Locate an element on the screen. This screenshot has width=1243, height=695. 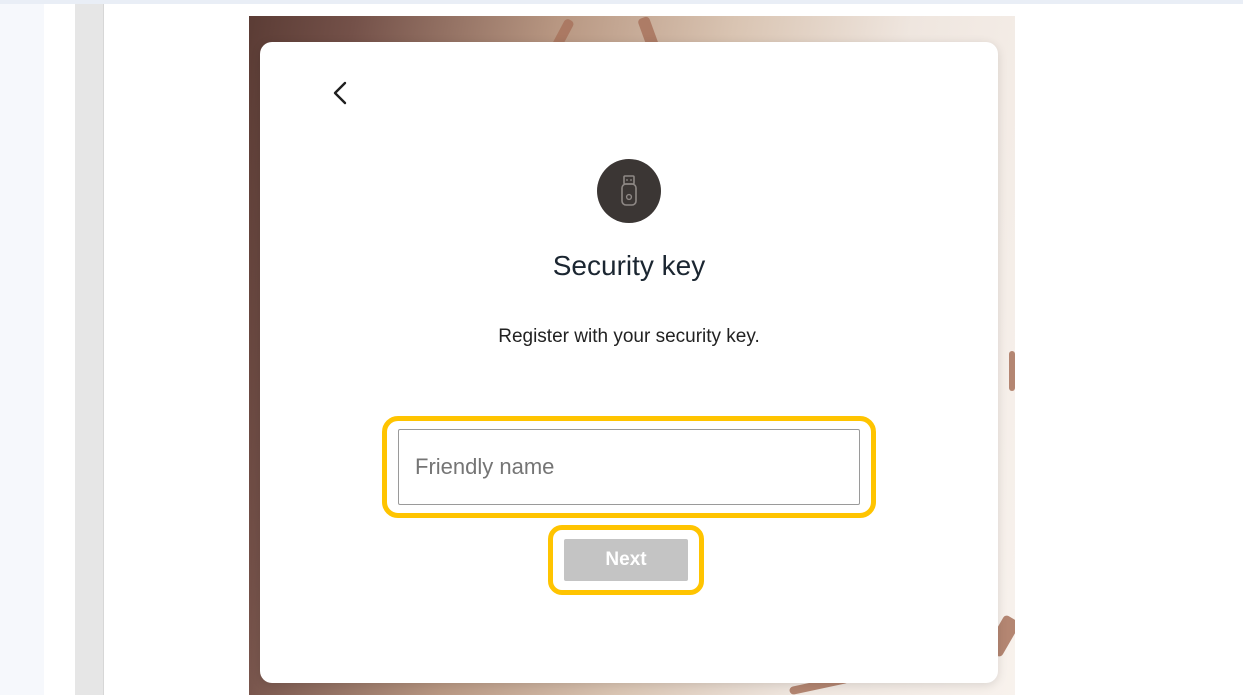
chevron-left-icon is located at coordinates (340, 93).